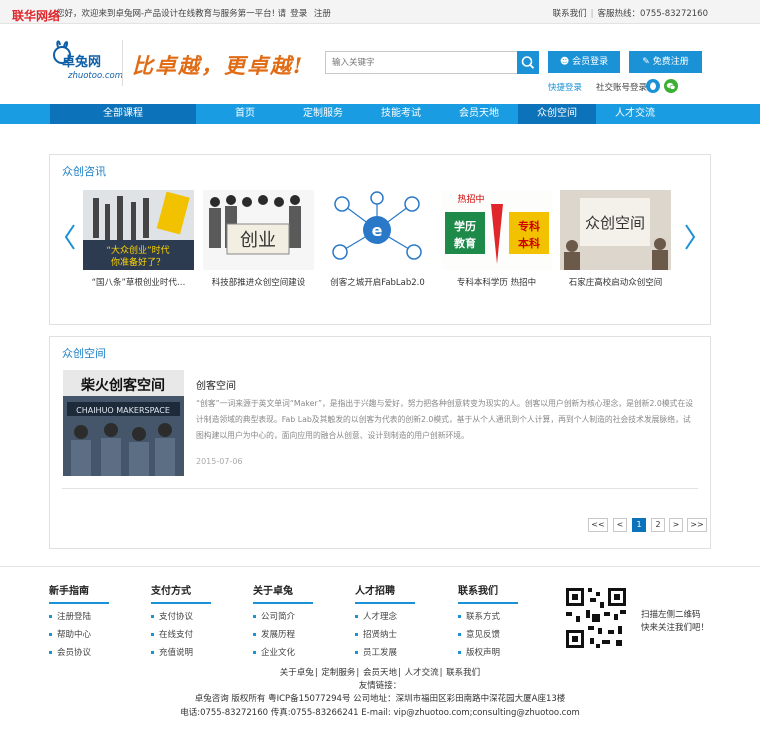 The height and width of the screenshot is (735, 760). I want to click on top-login-link: 登录, so click(298, 14).